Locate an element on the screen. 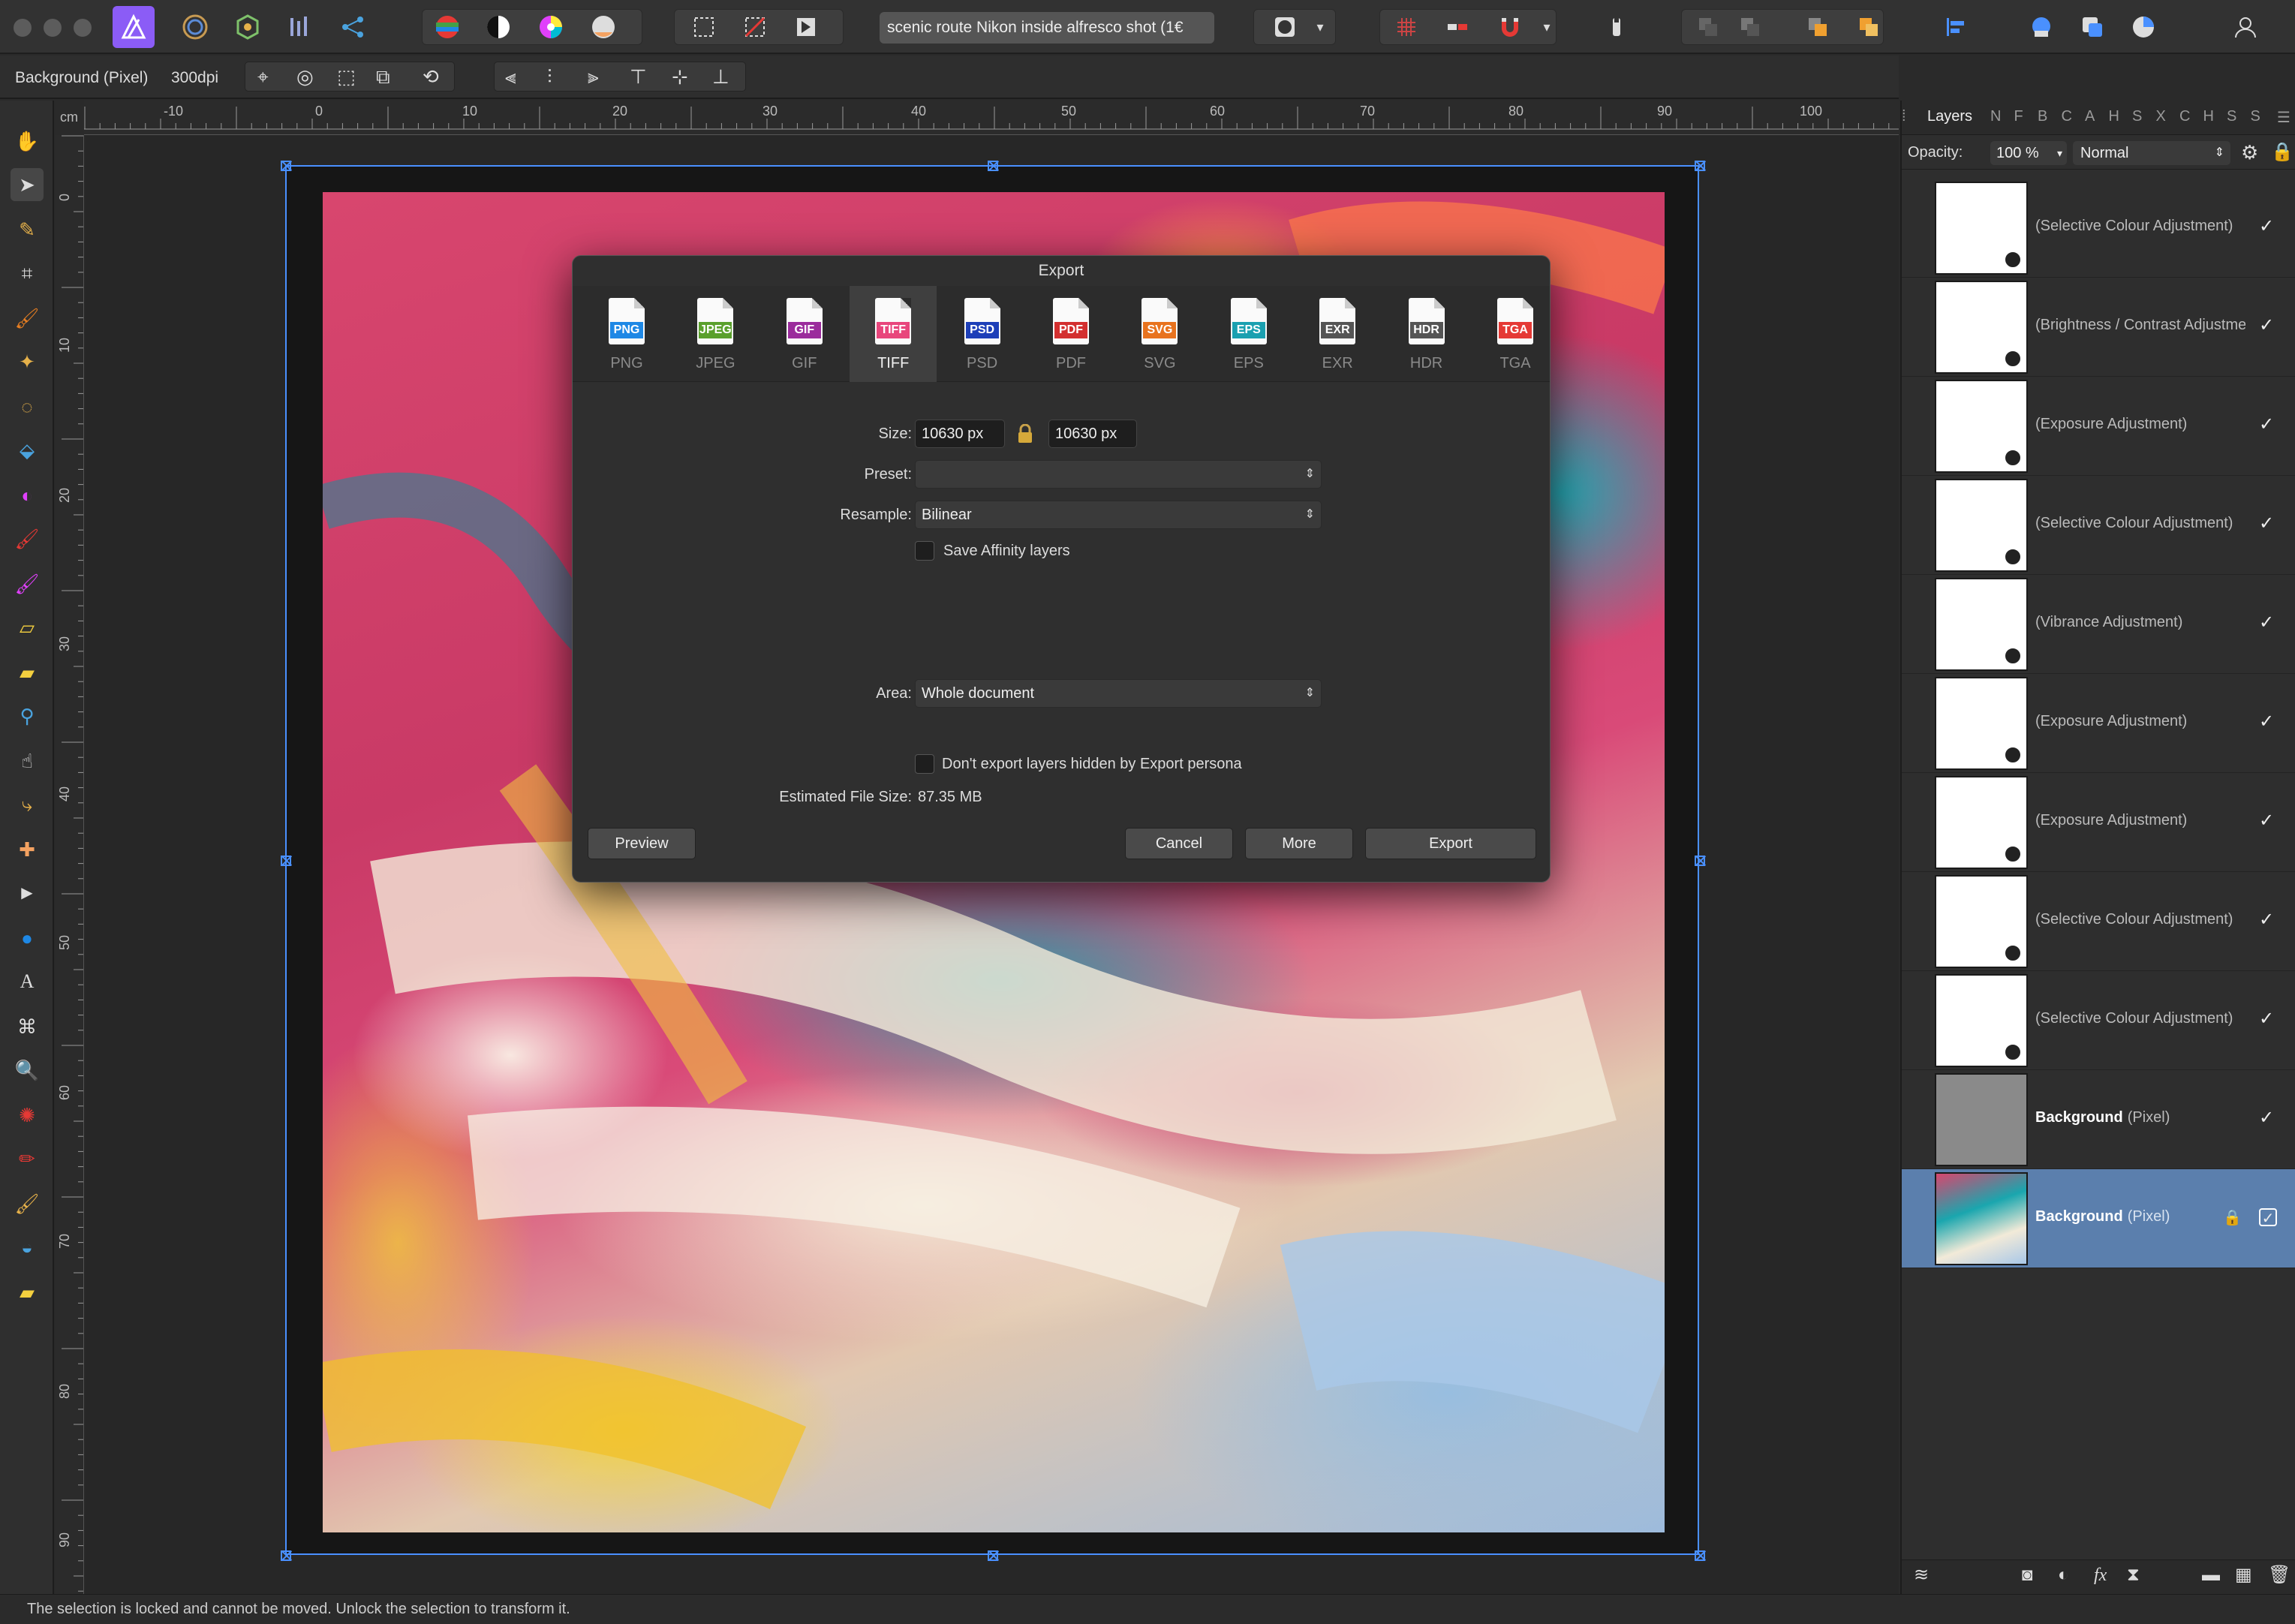  panel-tab-layers: Layers is located at coordinates (1950, 116).